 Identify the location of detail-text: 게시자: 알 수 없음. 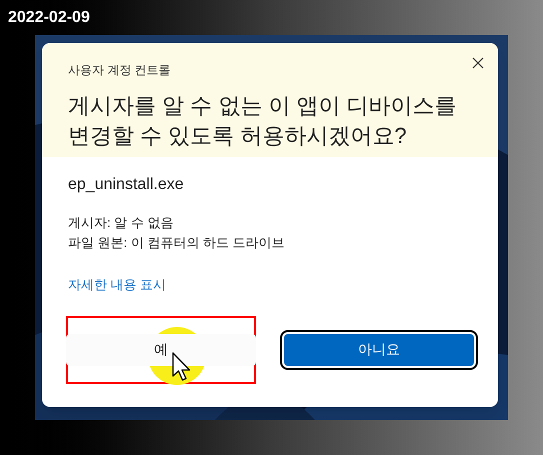
(121, 223).